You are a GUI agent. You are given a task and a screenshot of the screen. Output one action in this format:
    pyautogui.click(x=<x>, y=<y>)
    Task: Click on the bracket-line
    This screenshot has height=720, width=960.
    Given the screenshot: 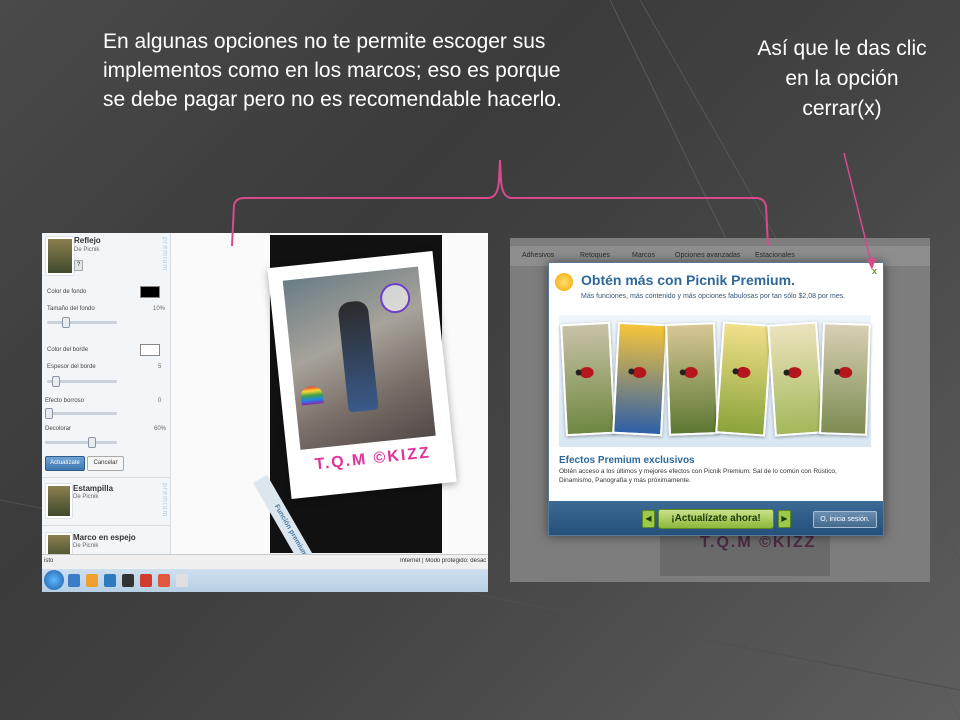 What is the action you would take?
    pyautogui.click(x=500, y=203)
    